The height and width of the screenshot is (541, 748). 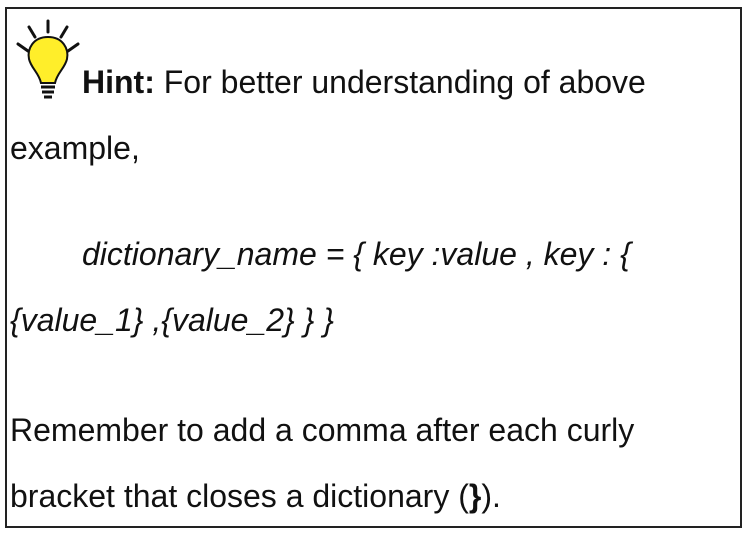 What do you see at coordinates (75, 148) in the screenshot?
I see `hint-intro-line2: example,` at bounding box center [75, 148].